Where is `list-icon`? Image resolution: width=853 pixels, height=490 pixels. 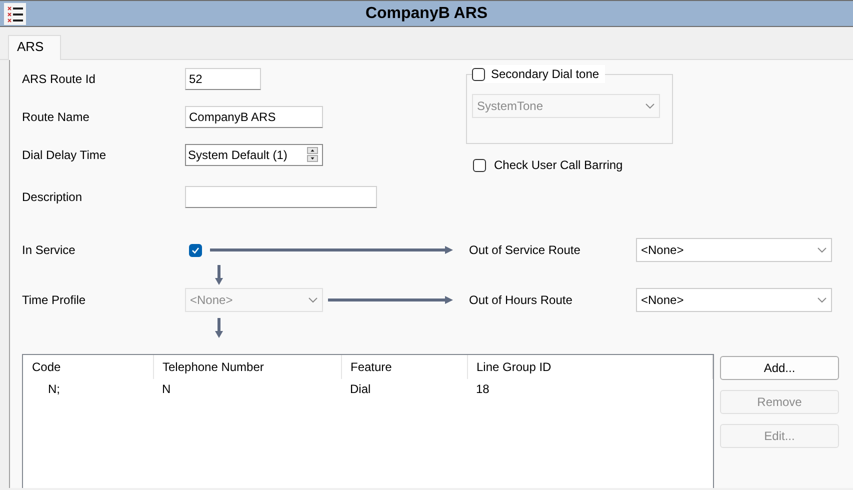
list-icon is located at coordinates (15, 14).